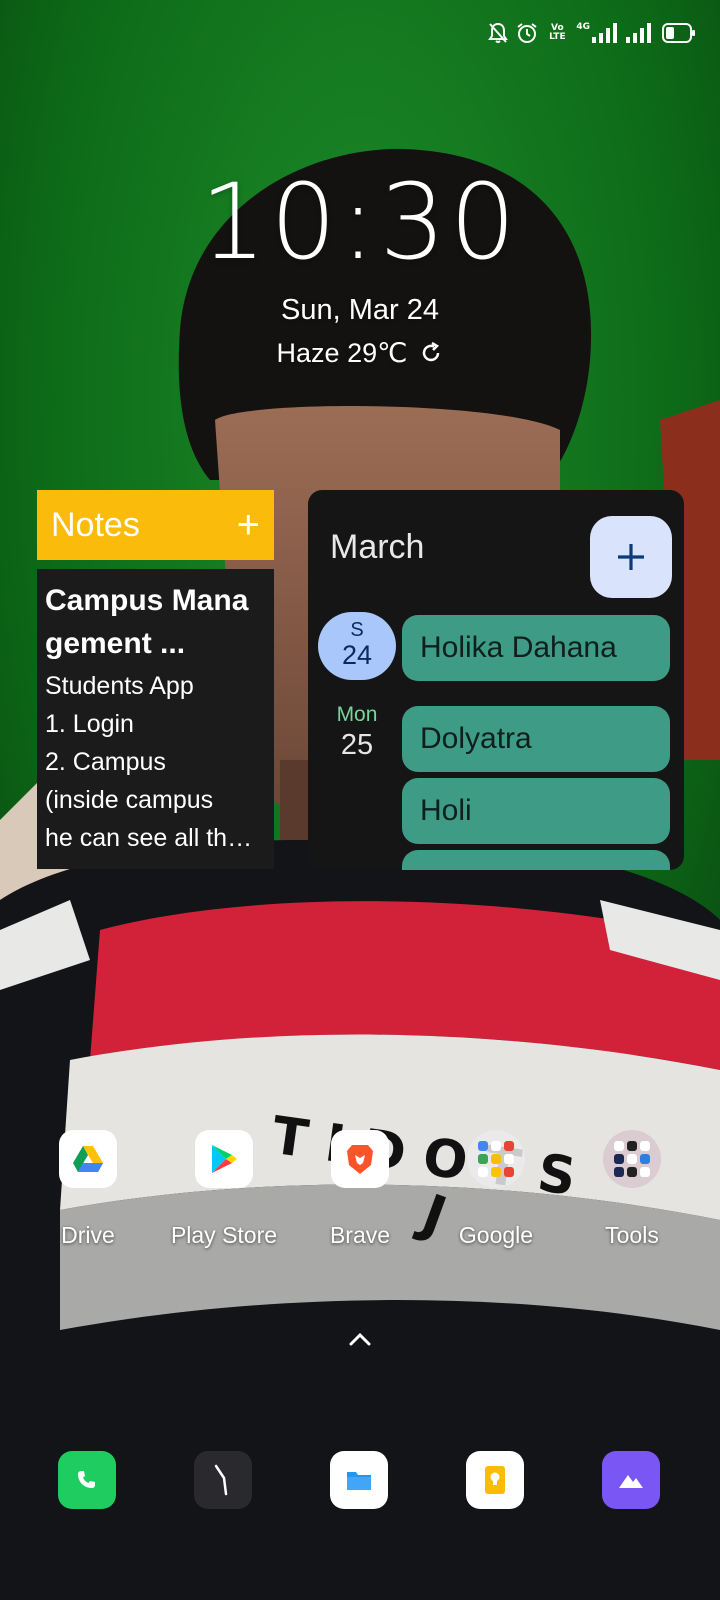 The image size is (720, 1600). I want to click on dock-gallery, so click(631, 1480).